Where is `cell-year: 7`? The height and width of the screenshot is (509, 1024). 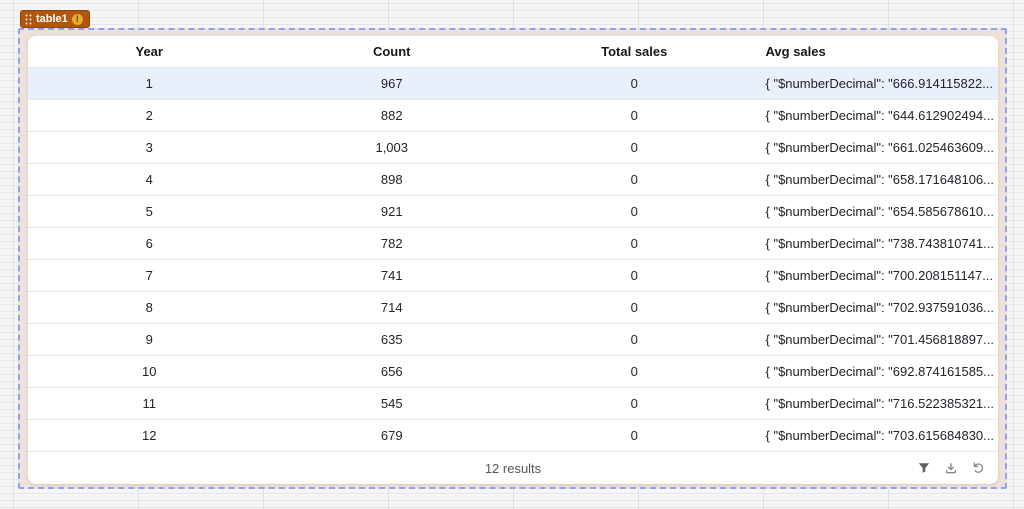 cell-year: 7 is located at coordinates (149, 275).